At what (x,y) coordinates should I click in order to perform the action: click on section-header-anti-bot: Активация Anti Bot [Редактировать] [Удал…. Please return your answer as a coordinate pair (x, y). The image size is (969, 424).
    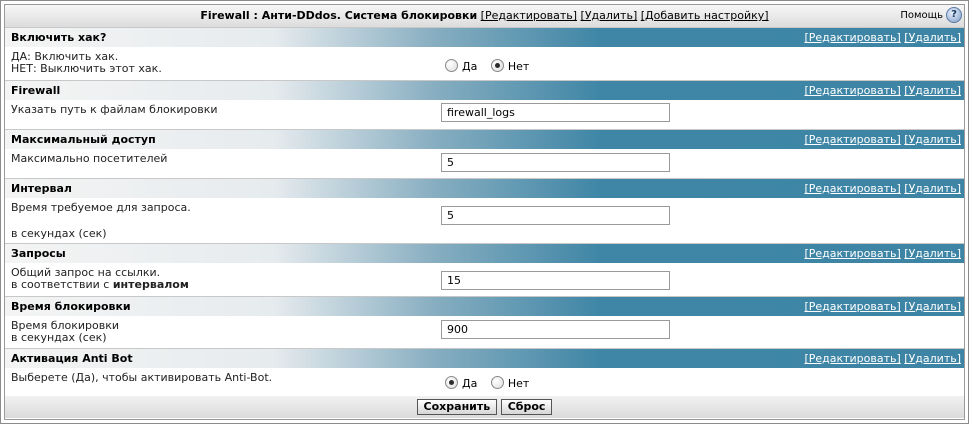
    Looking at the image, I should click on (484, 358).